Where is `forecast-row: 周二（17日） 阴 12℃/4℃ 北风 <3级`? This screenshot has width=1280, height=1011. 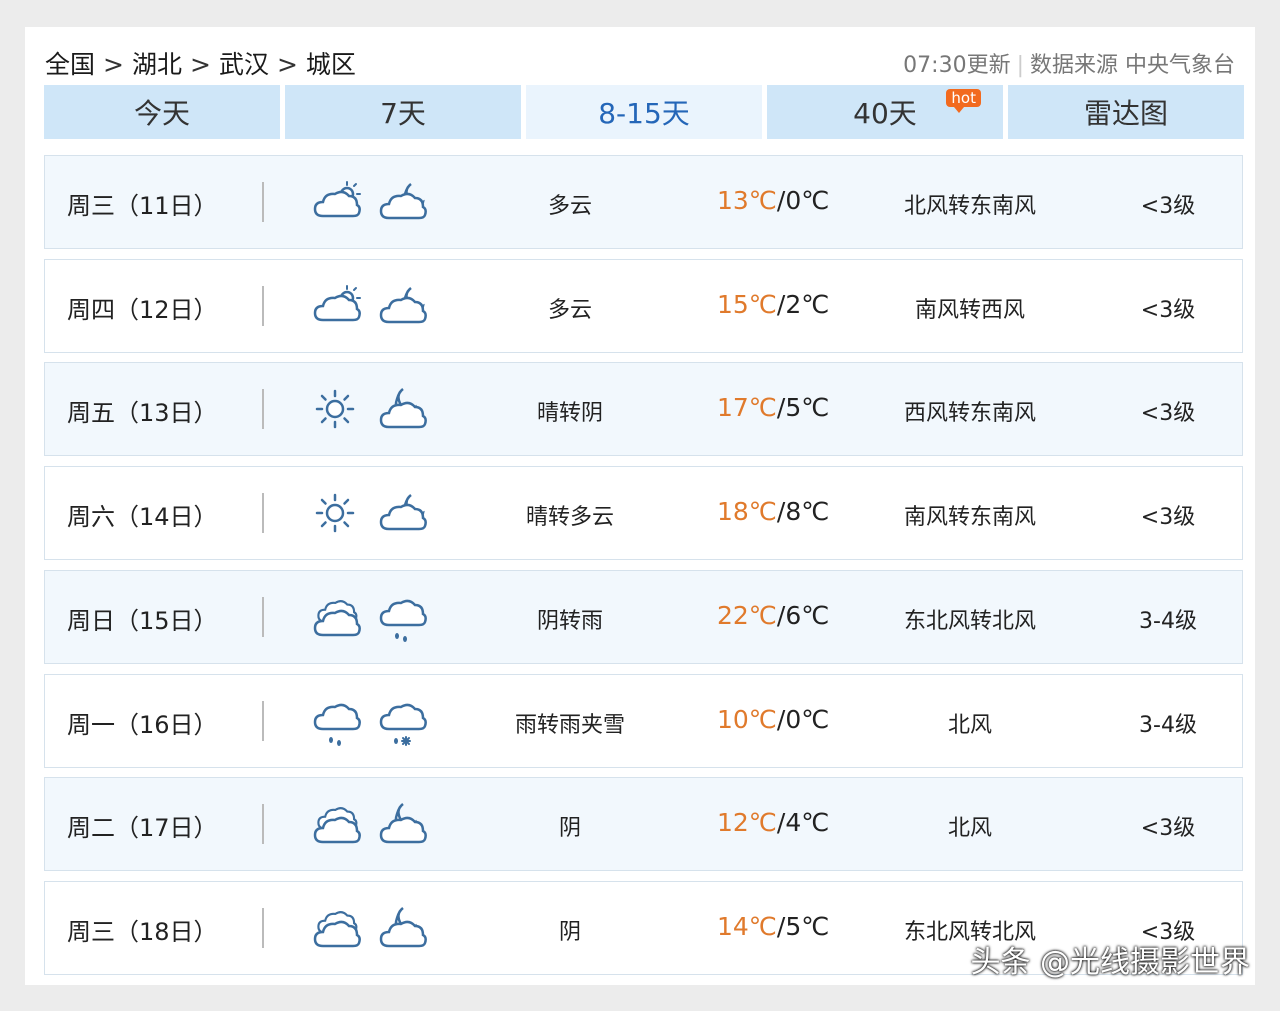
forecast-row: 周二（17日） 阴 12℃/4℃ 北风 <3级 is located at coordinates (643, 824).